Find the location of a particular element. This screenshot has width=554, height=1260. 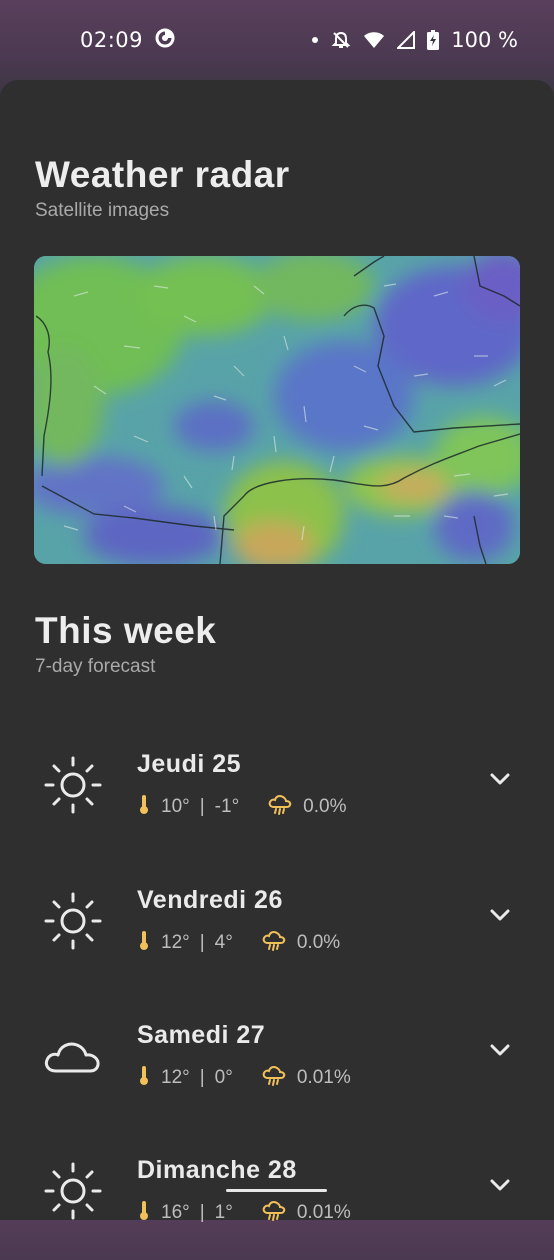

day-meta: 16° | 1° 0.01% is located at coordinates (244, 1213).